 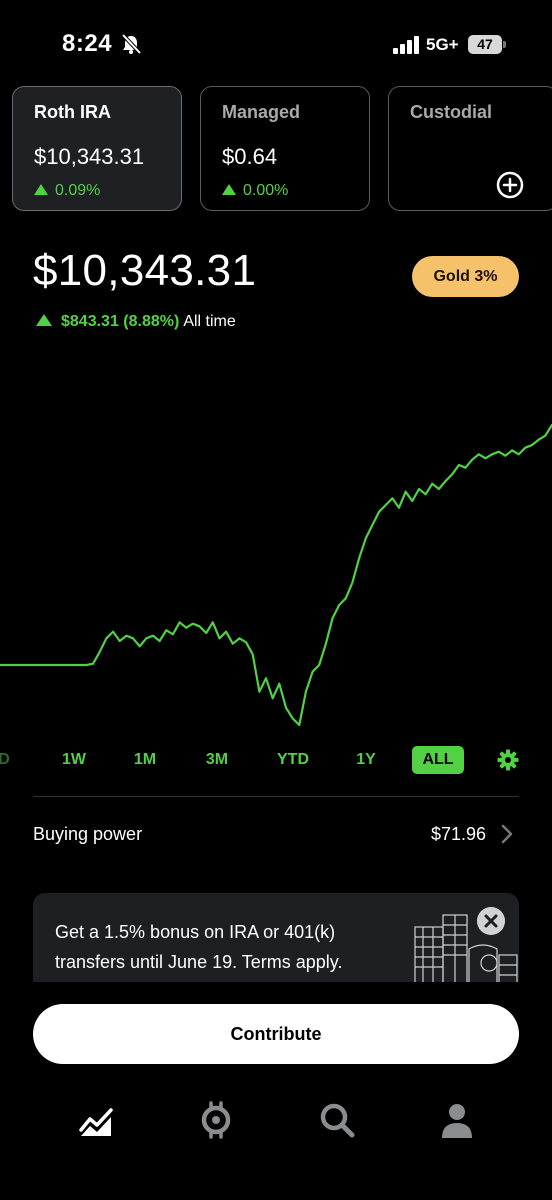 What do you see at coordinates (451, 112) in the screenshot?
I see `account-name: Custodial` at bounding box center [451, 112].